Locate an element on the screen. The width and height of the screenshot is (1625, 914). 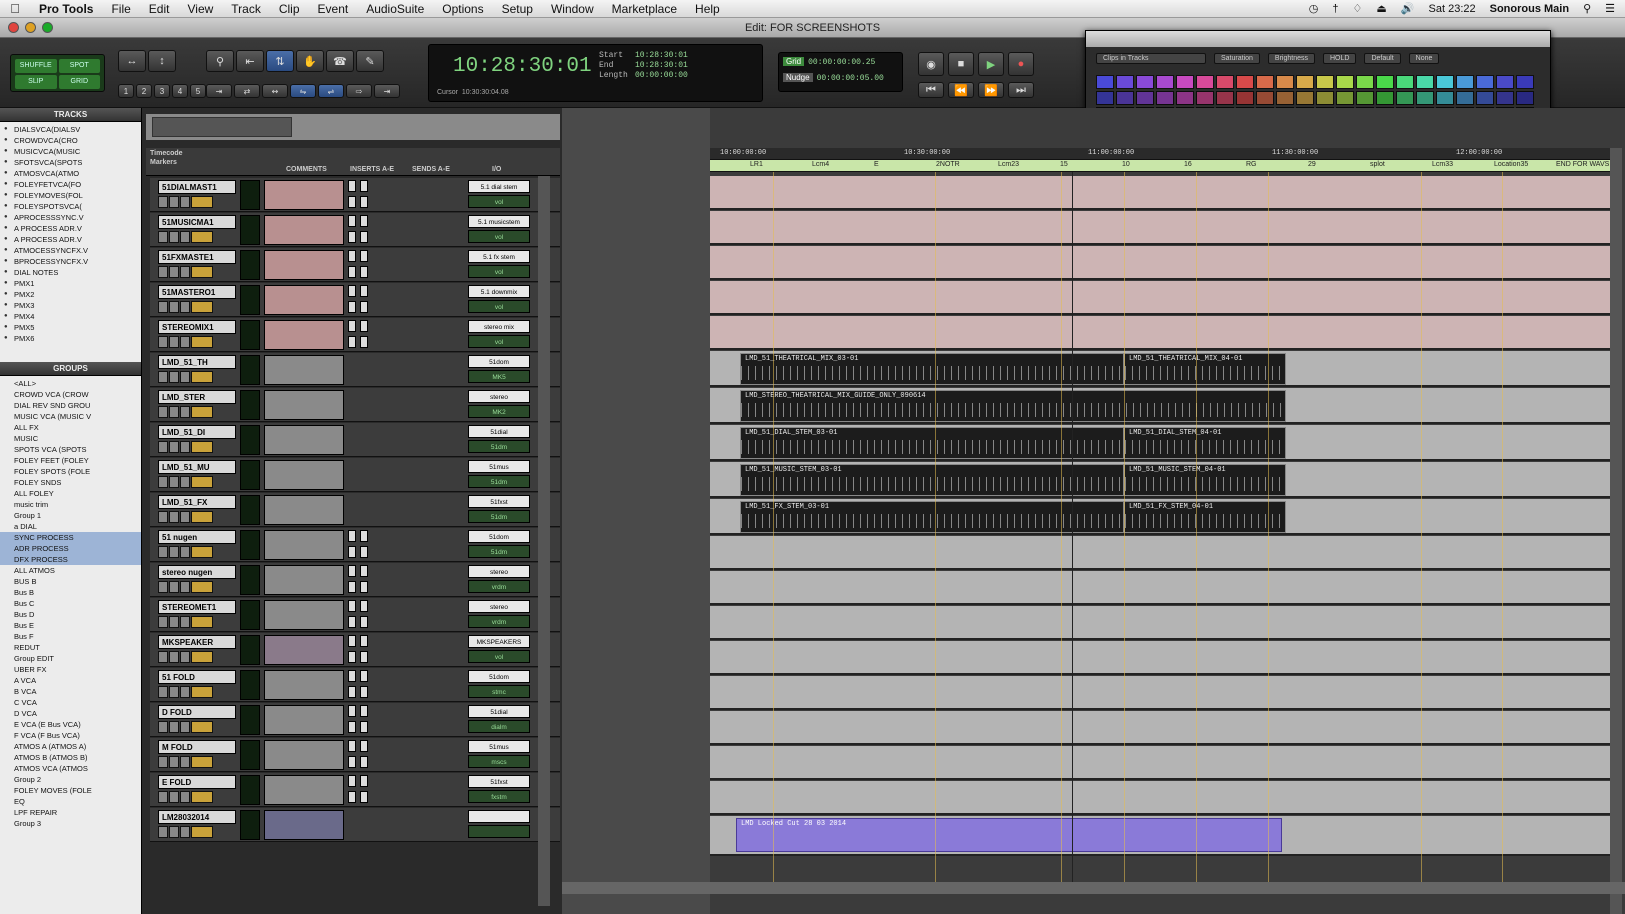
track-list-item: FOLEYFETVCA(FO is located at coordinates (70, 184).